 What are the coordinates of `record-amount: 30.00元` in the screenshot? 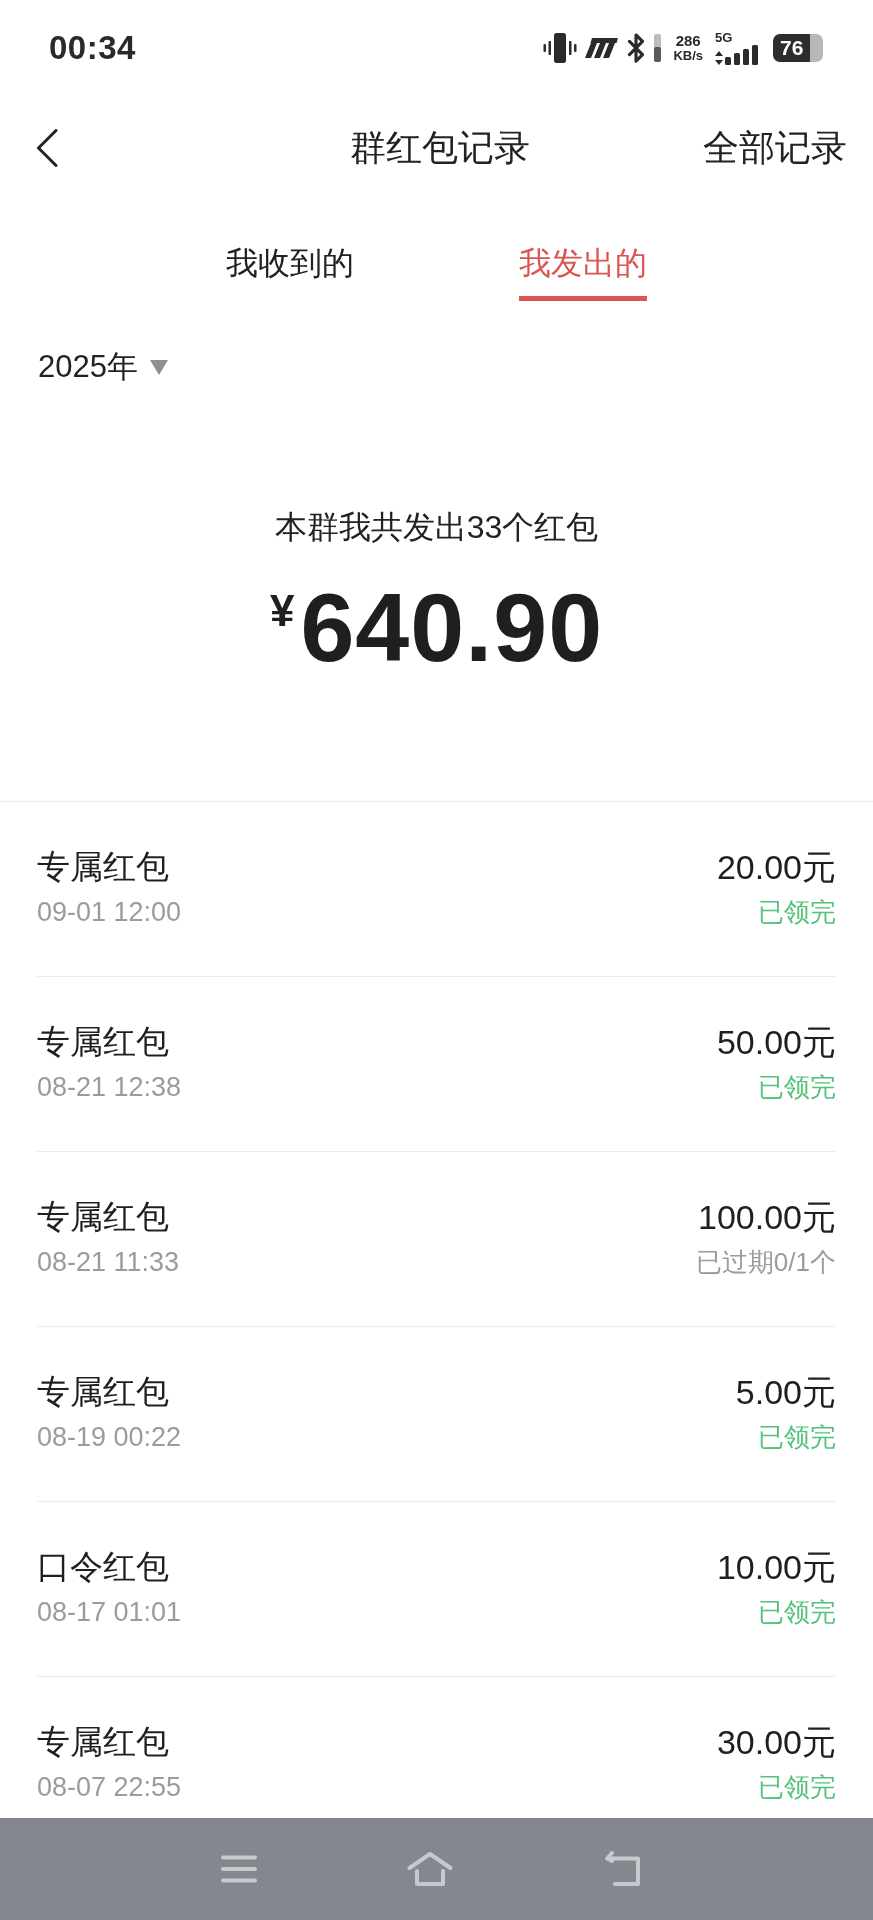 It's located at (776, 1742).